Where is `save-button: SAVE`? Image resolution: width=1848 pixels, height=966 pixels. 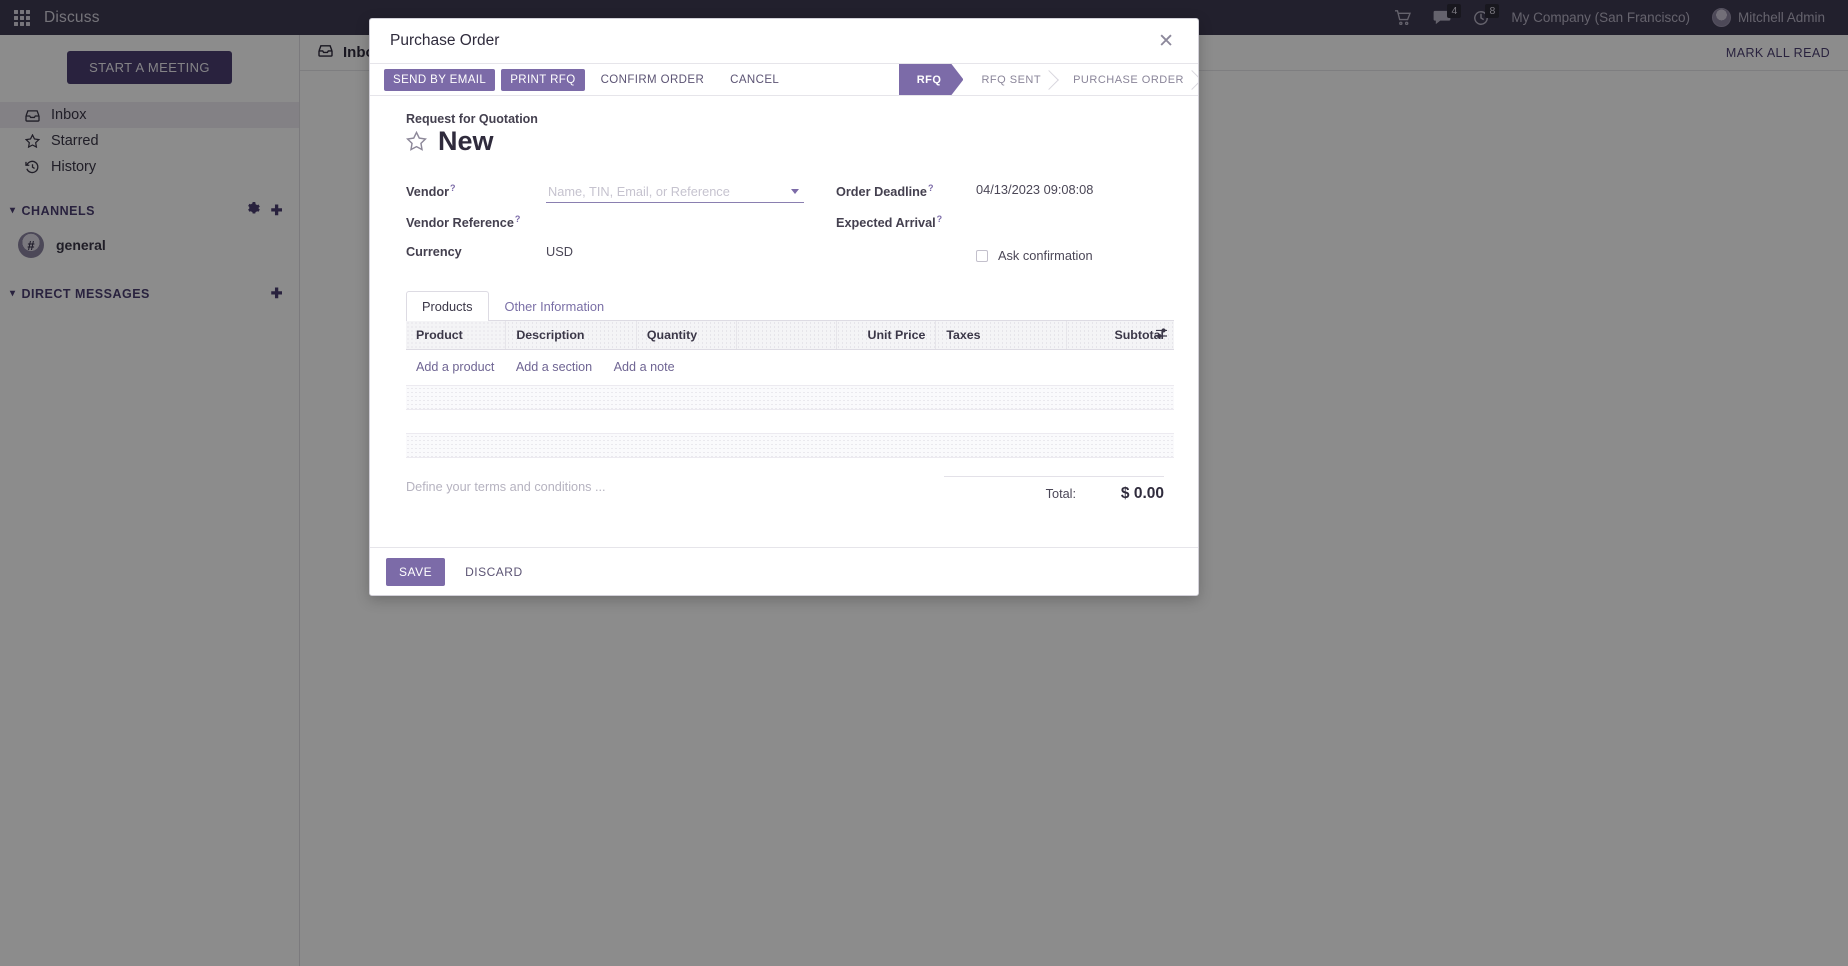 save-button: SAVE is located at coordinates (416, 571).